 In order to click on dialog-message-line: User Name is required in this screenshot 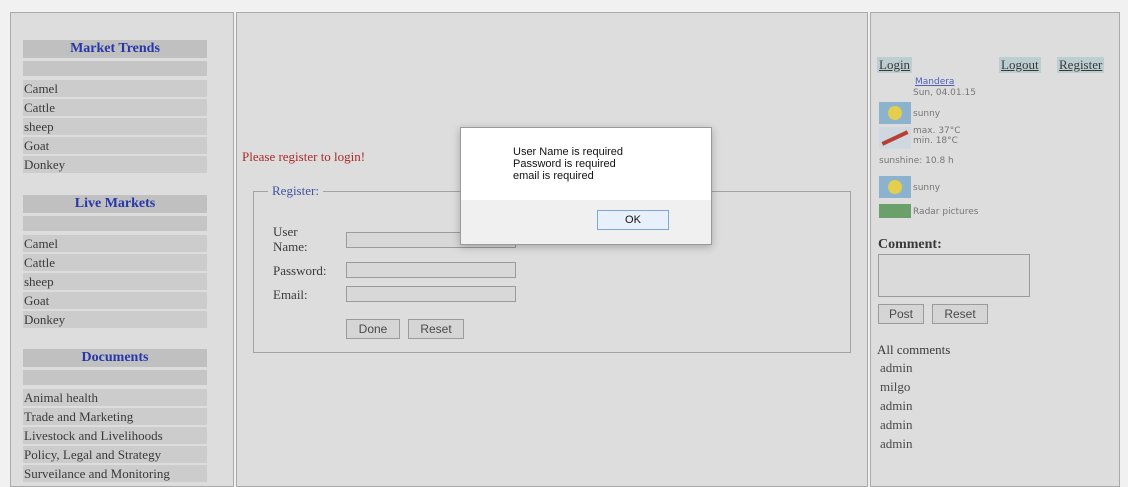, I will do `click(568, 152)`.